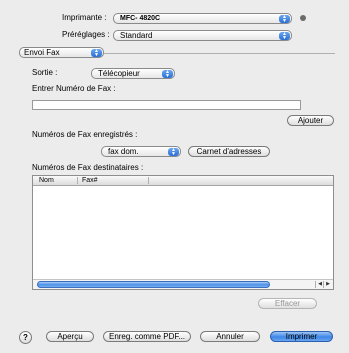 This screenshot has height=353, width=349. I want to click on info-icon, so click(303, 18).